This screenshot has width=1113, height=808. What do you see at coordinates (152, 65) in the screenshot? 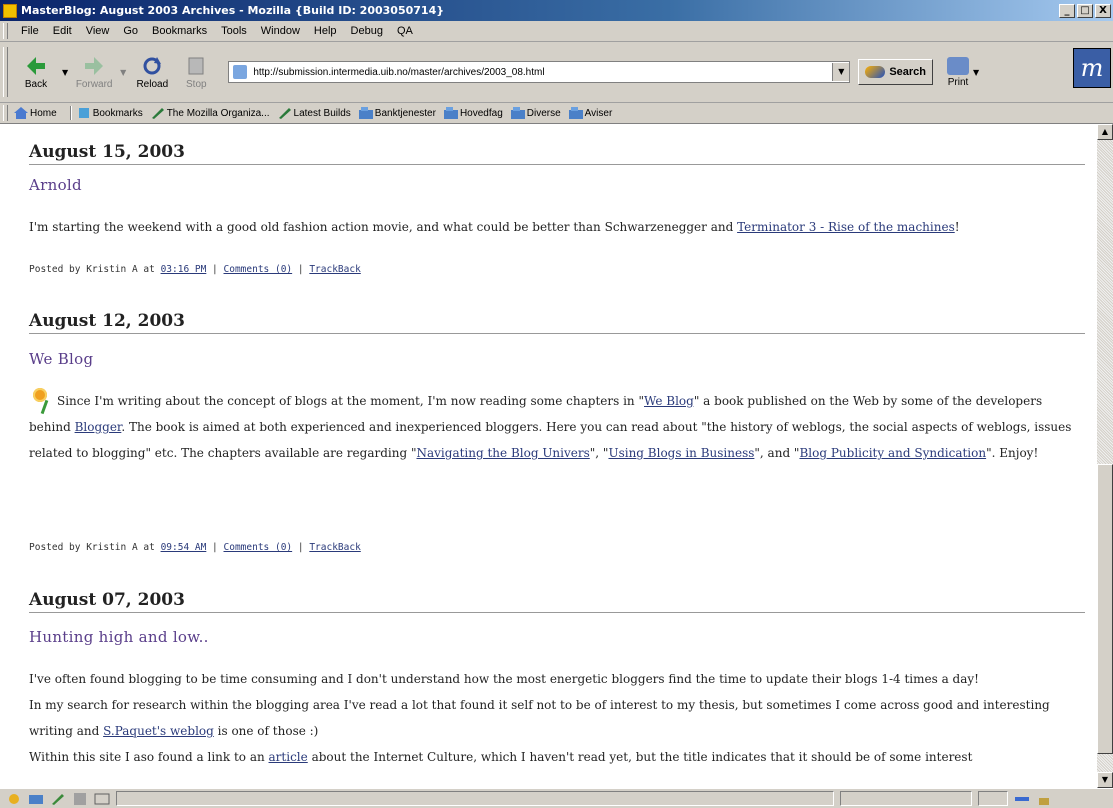
I see `reload-icon` at bounding box center [152, 65].